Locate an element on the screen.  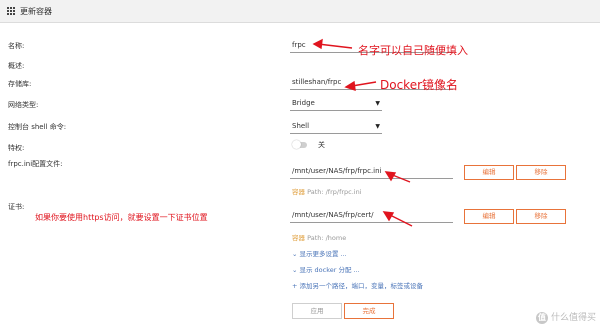
watermark-text: 什么值得买 is located at coordinates (573, 318).